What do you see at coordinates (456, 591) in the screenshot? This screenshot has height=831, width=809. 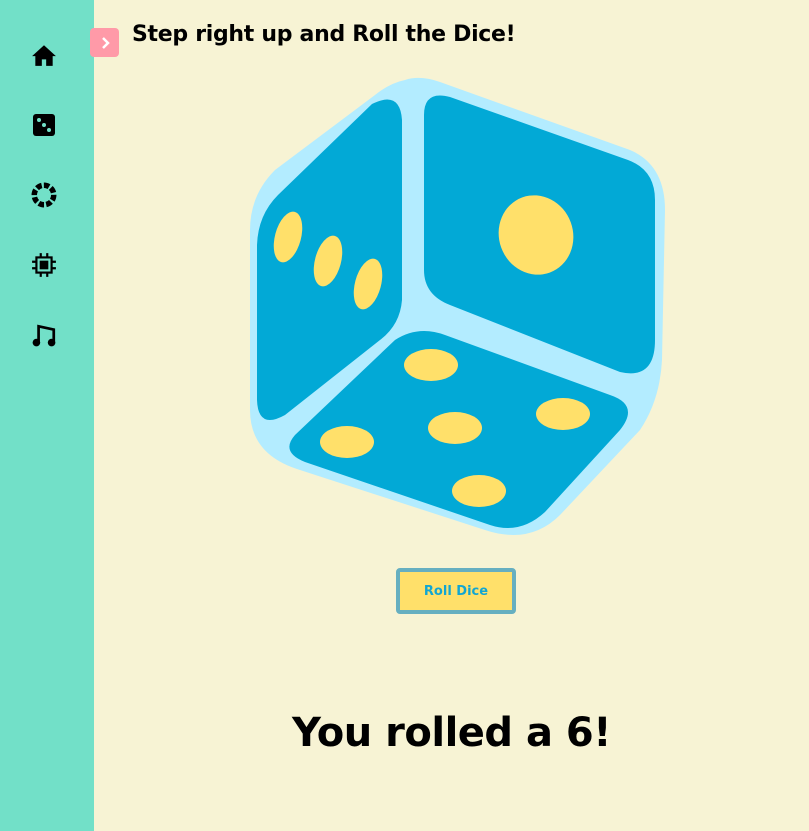 I see `roll-dice-button: Roll Dice` at bounding box center [456, 591].